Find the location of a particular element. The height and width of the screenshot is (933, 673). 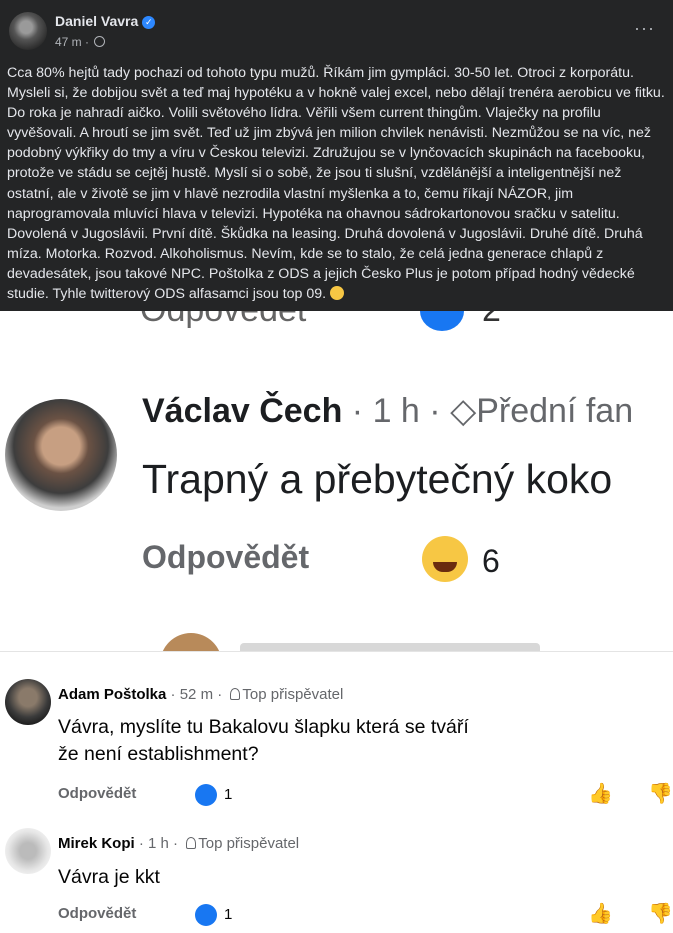

author-name: Daniel Vavra ✓ is located at coordinates (105, 21).